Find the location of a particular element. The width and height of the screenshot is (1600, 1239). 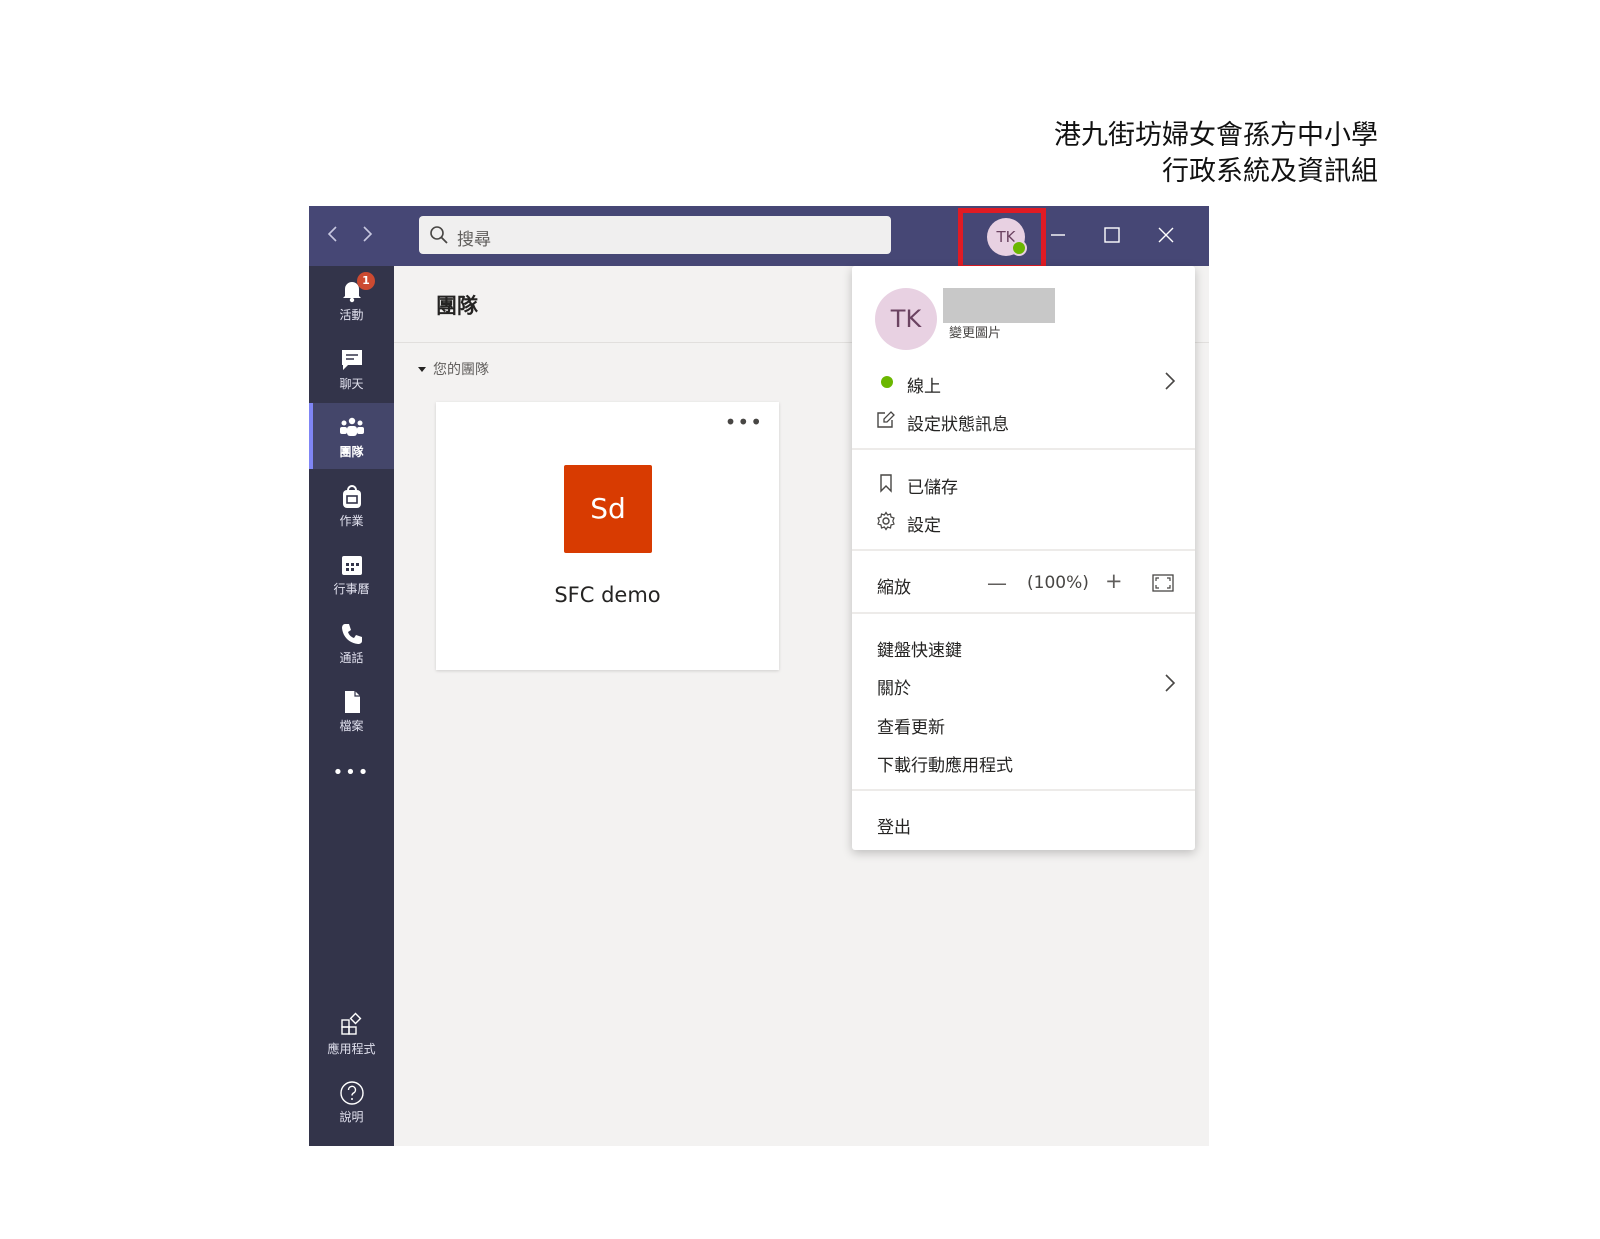

saved-label: 已儲存 is located at coordinates (932, 488).